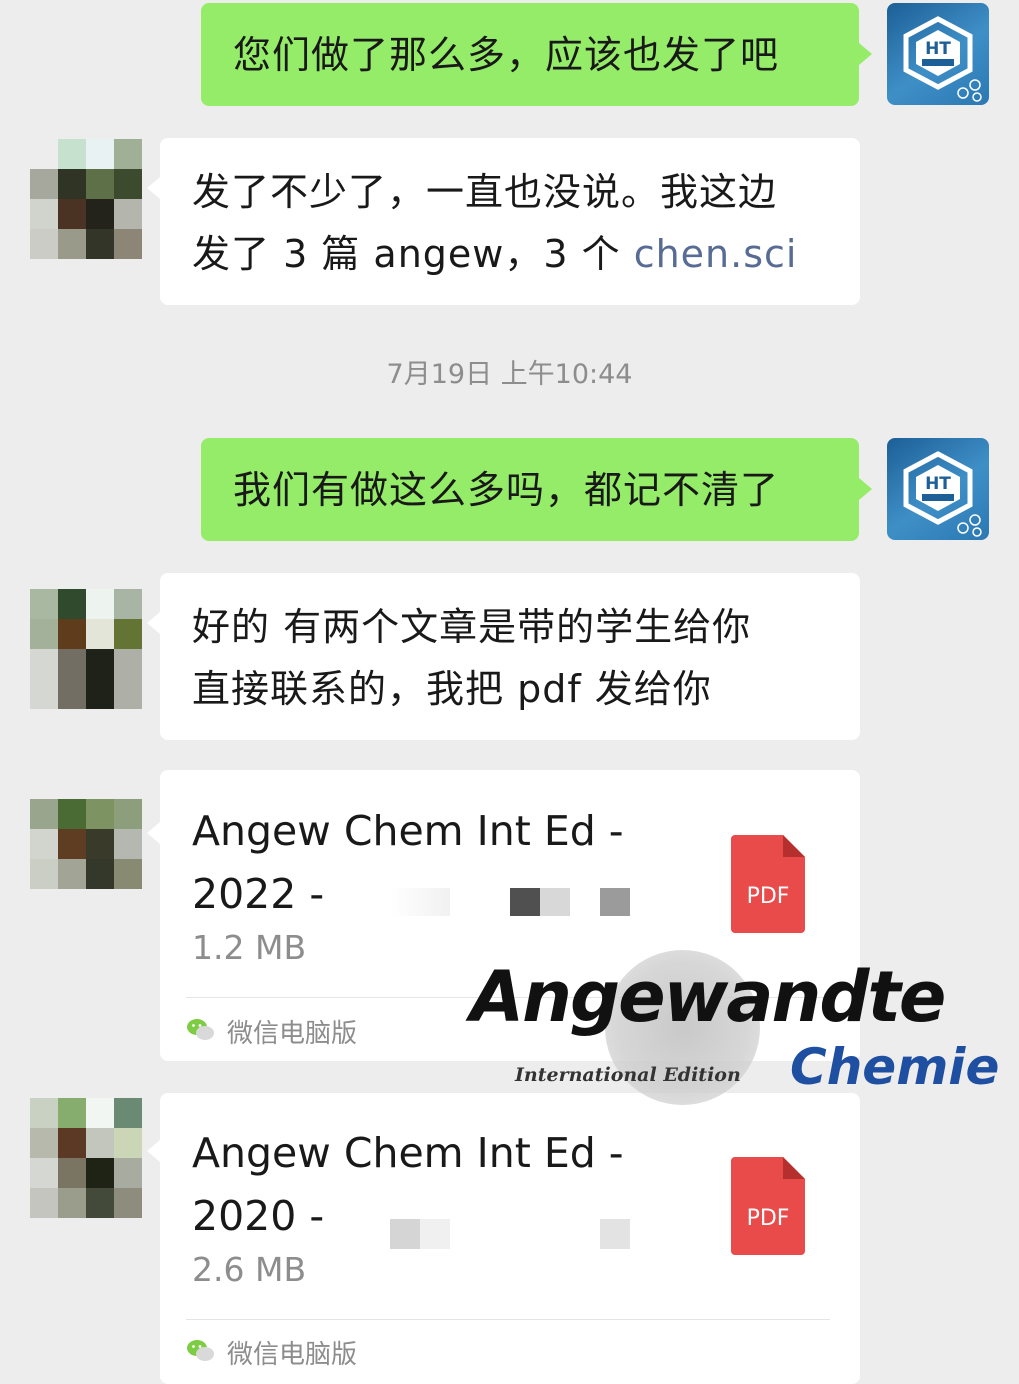  Describe the element at coordinates (506, 55) in the screenshot. I see `message-text: 您们做了那么多，应该也发了吧` at that location.